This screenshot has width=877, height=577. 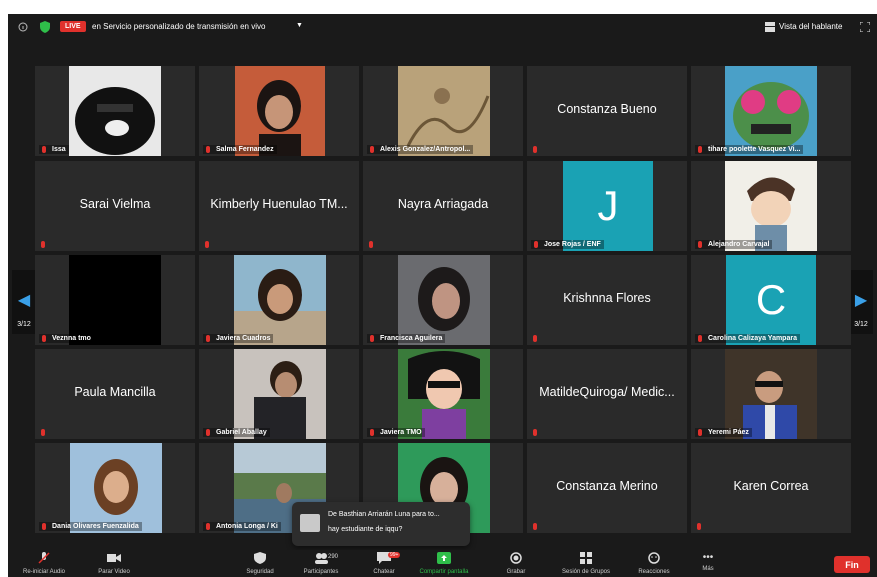 I want to click on participant-name: Javiera TMO, so click(x=396, y=432).